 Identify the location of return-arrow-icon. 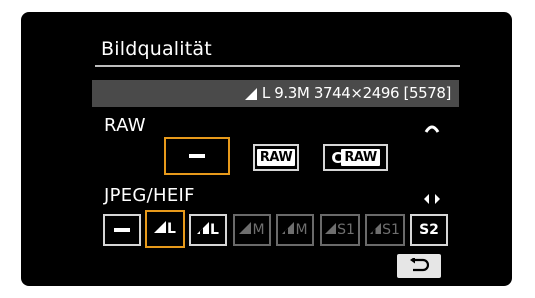
(419, 266).